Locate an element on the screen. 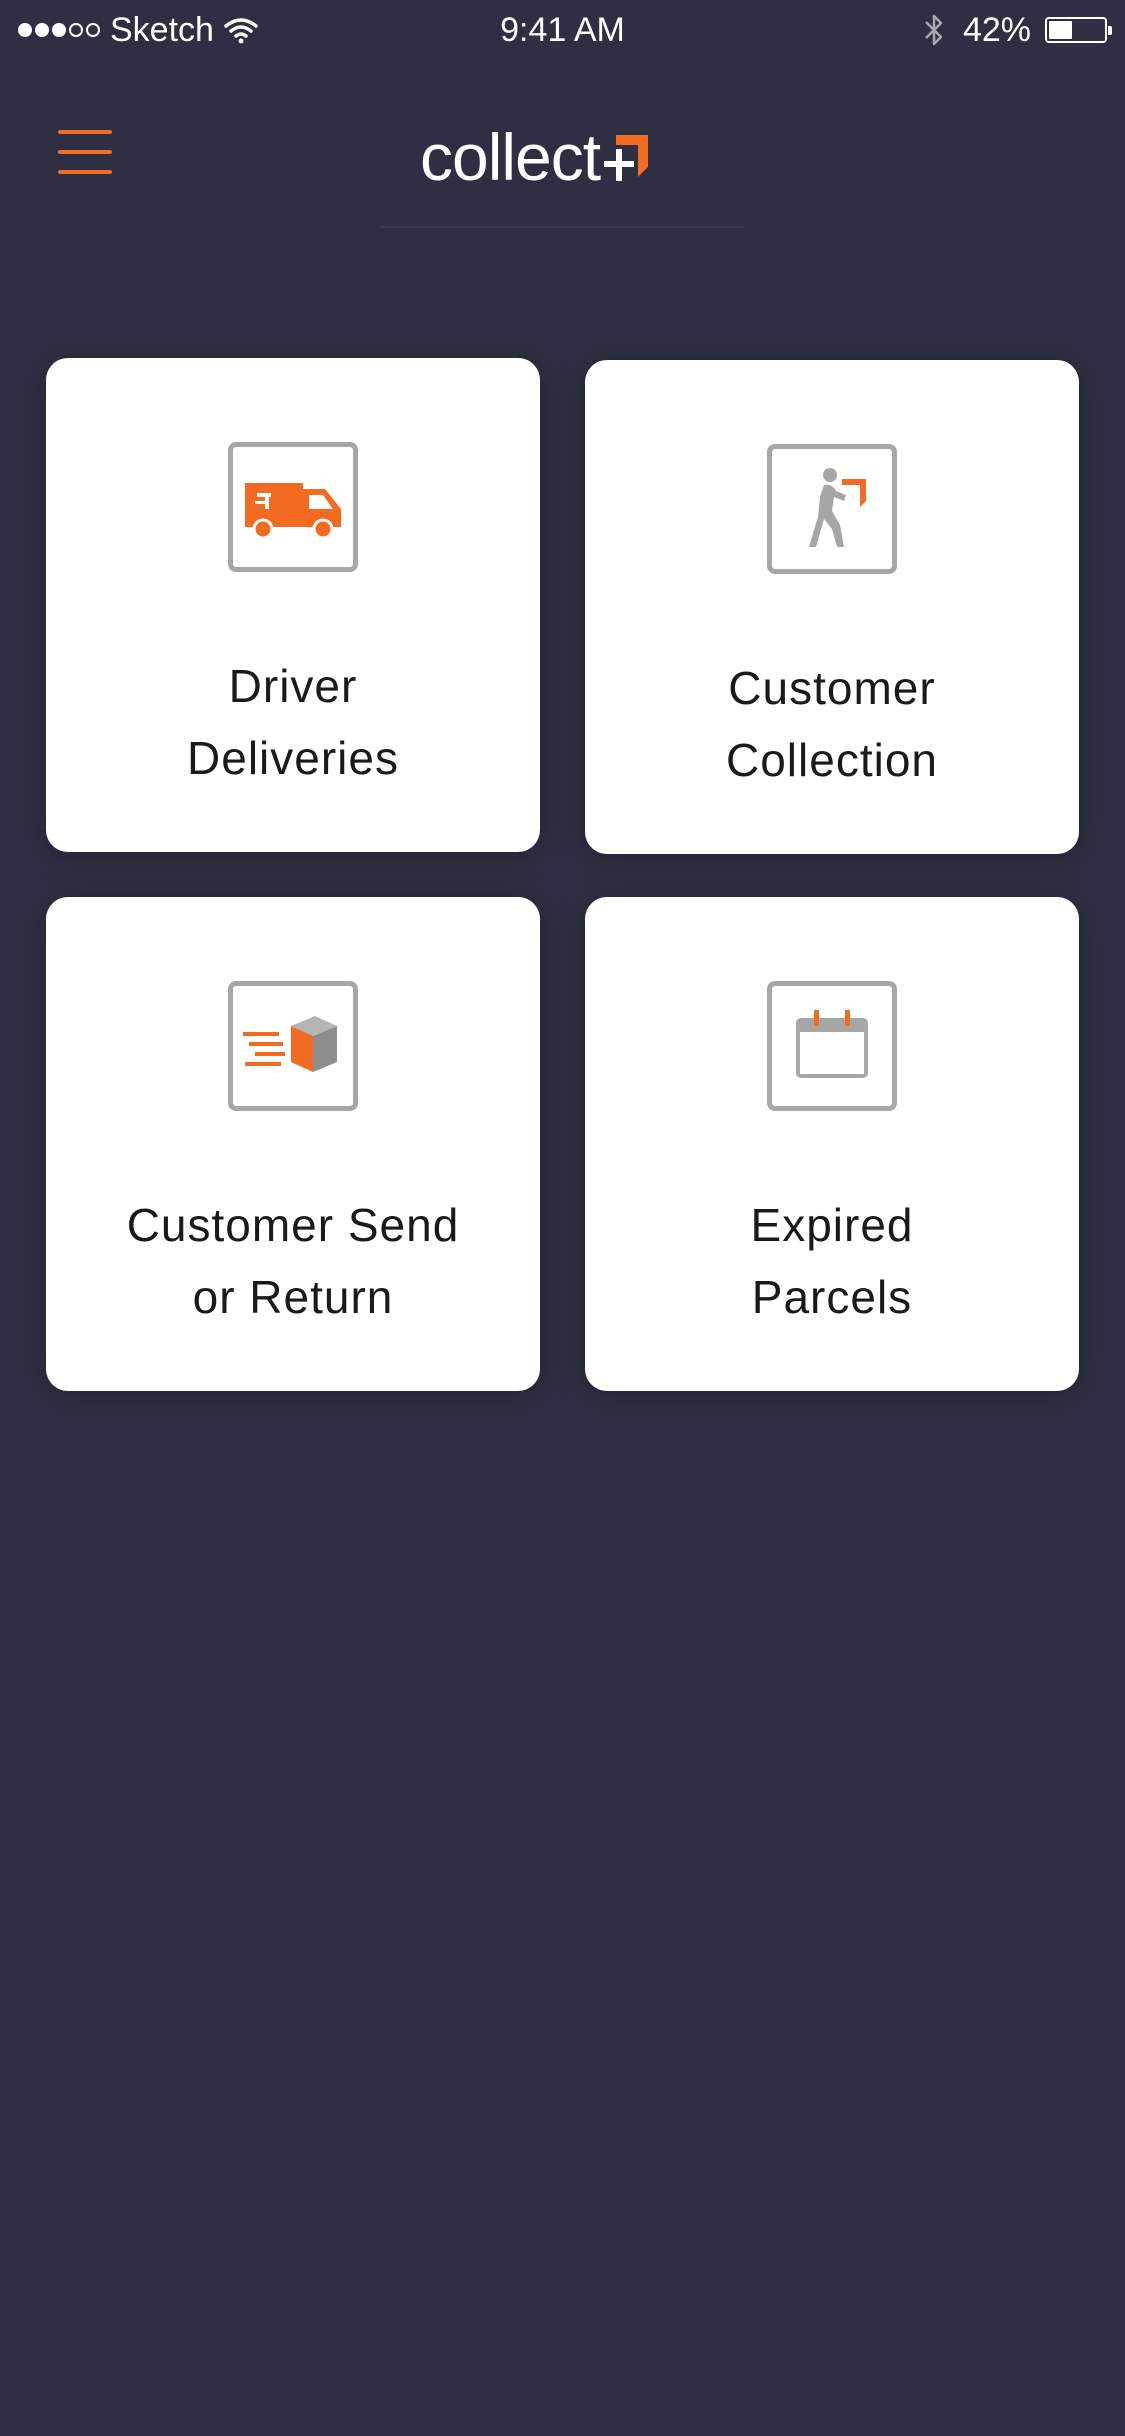 This screenshot has width=1125, height=2436. tile-label-line: Driver is located at coordinates (293, 686).